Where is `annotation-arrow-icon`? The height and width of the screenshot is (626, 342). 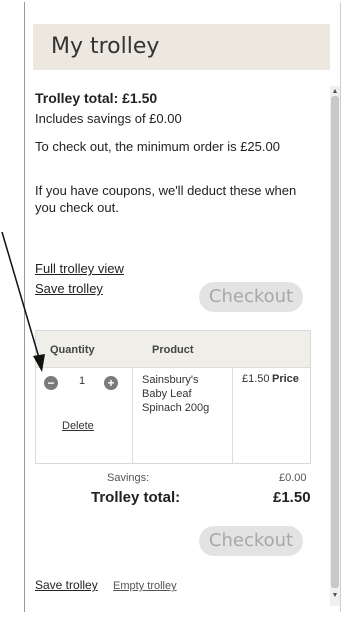 annotation-arrow-icon is located at coordinates (23, 301).